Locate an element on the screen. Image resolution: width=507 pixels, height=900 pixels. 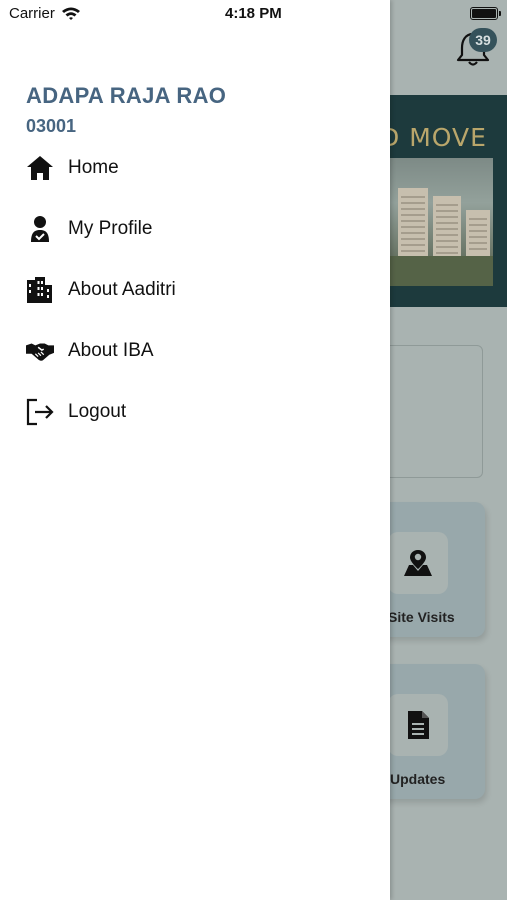
banner-text: D MOVE is located at coordinates (433, 137).